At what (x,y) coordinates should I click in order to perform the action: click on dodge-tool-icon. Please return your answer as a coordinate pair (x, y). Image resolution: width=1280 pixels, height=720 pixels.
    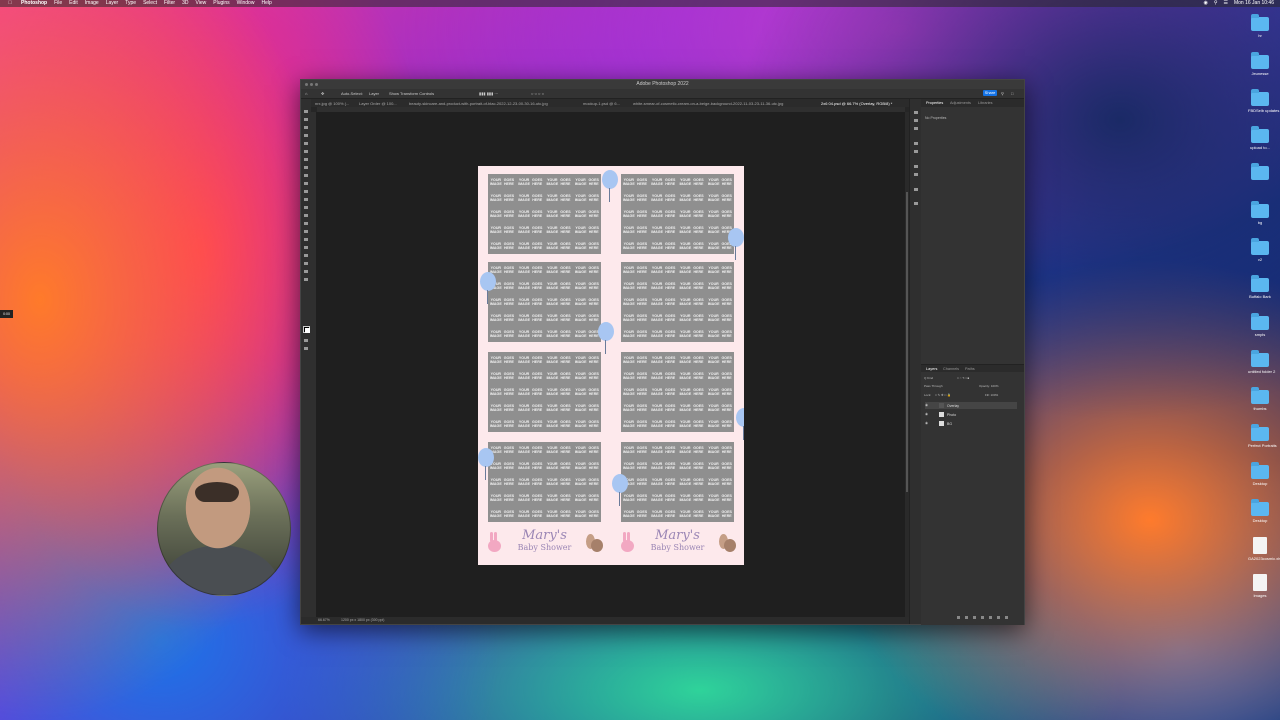
    Looking at the image, I should click on (306, 223).